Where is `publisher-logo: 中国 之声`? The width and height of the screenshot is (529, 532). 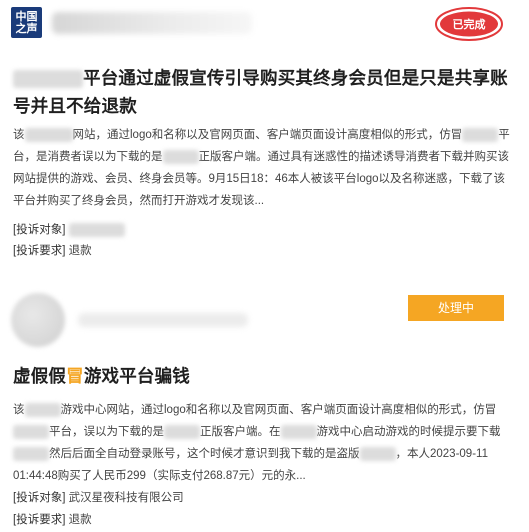 publisher-logo: 中国 之声 is located at coordinates (26, 22).